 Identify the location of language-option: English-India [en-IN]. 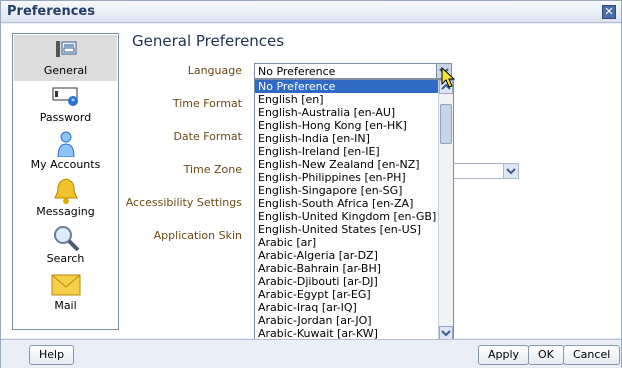
(354, 138).